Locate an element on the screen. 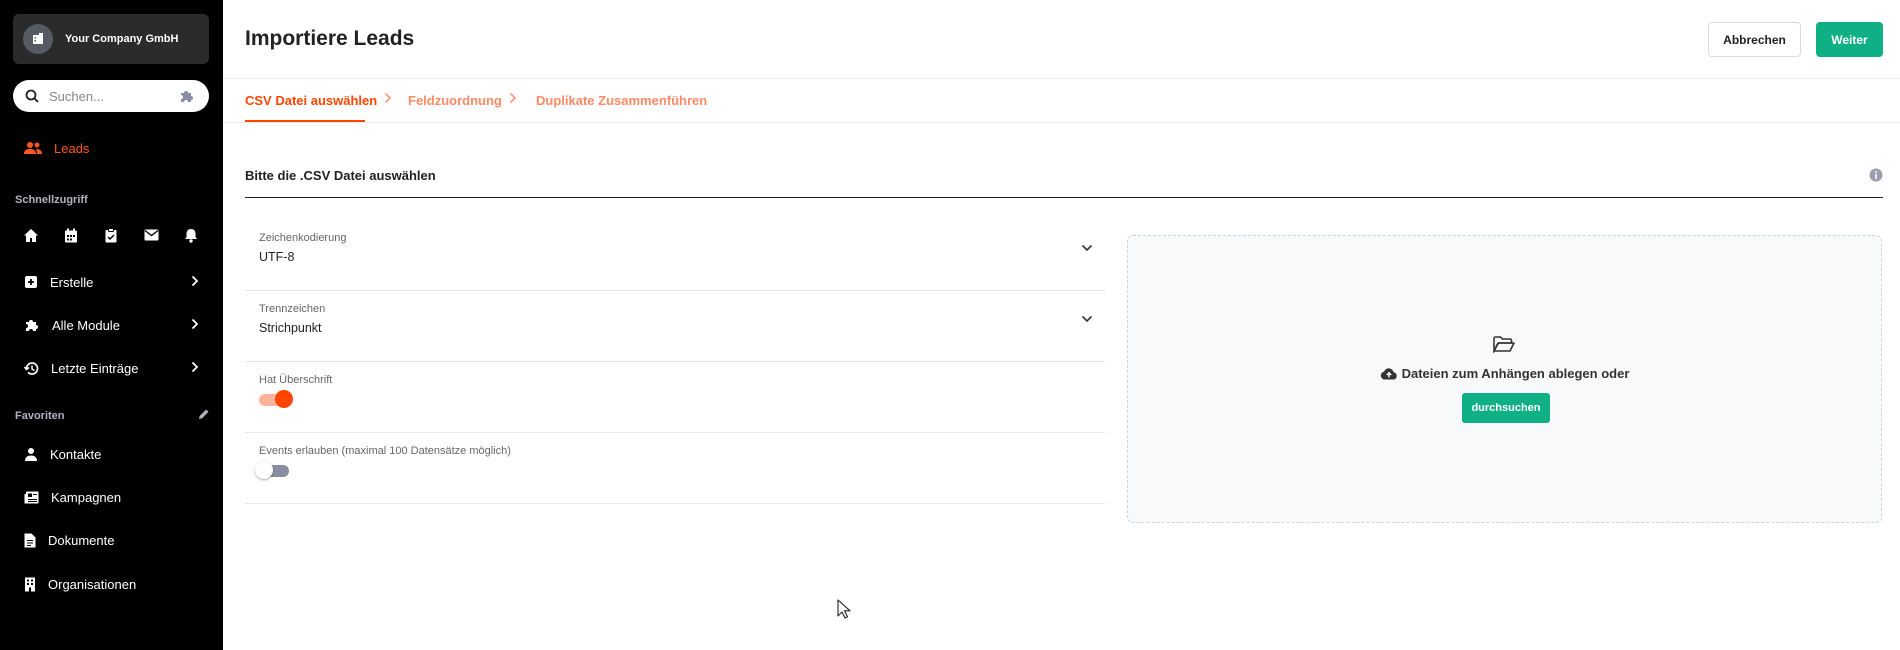  sidebar-item-label: Organisationen is located at coordinates (92, 584).